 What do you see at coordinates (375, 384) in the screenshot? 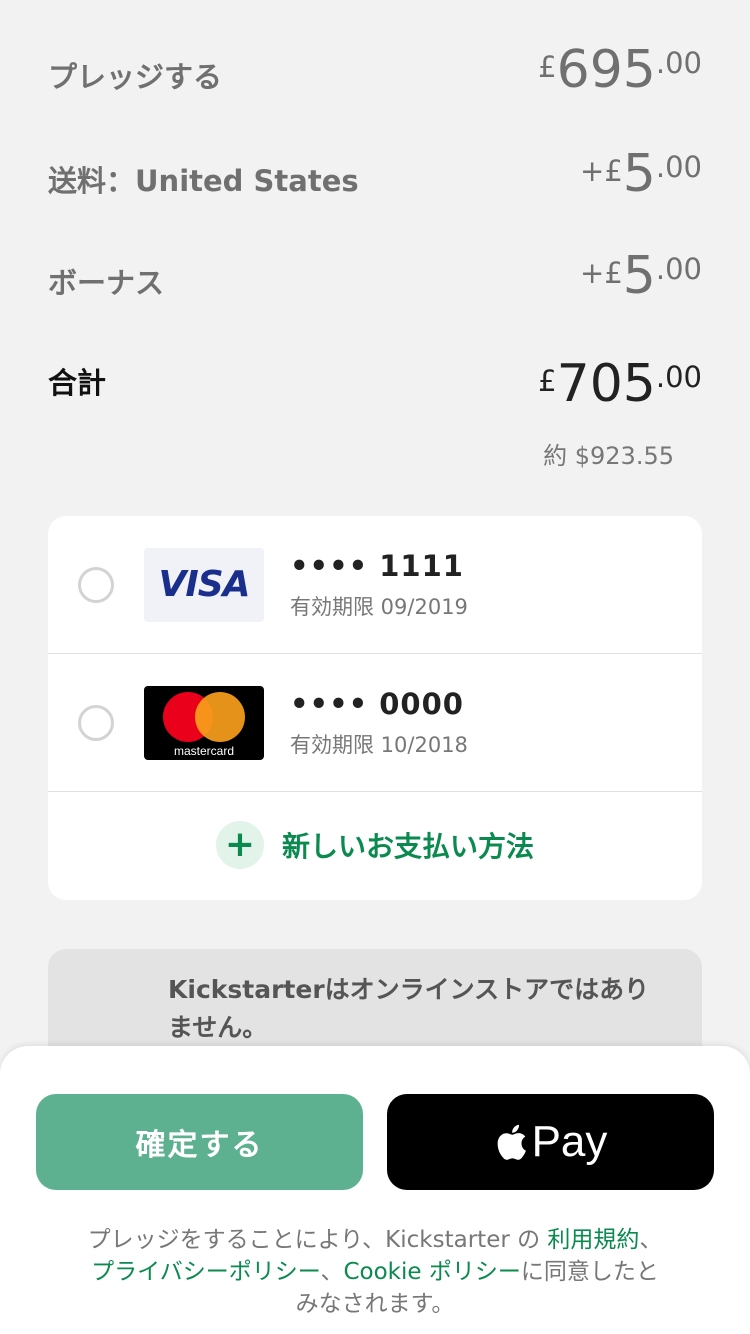
I see `total-row: 合計 £ 705 .00` at bounding box center [375, 384].